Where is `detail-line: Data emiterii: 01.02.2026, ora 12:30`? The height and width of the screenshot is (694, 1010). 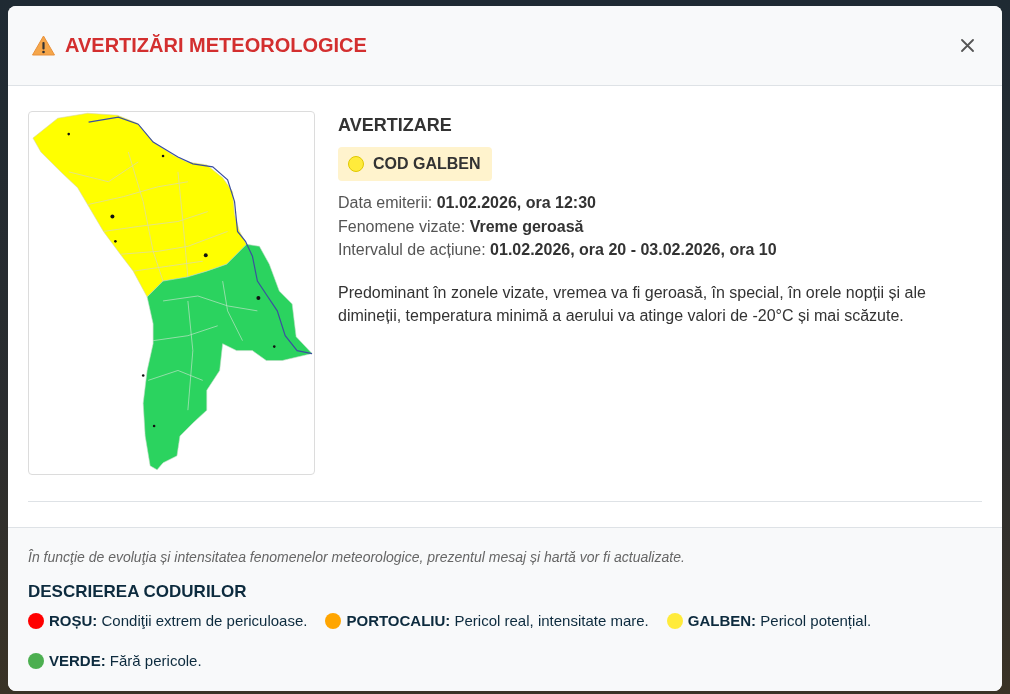 detail-line: Data emiterii: 01.02.2026, ora 12:30 is located at coordinates (467, 203).